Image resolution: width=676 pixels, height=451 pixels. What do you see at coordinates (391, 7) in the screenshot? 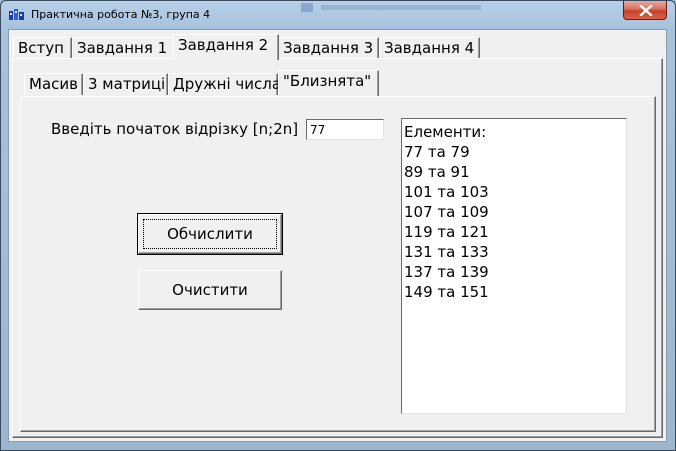
I see `taskbar-ghost-icon` at bounding box center [391, 7].